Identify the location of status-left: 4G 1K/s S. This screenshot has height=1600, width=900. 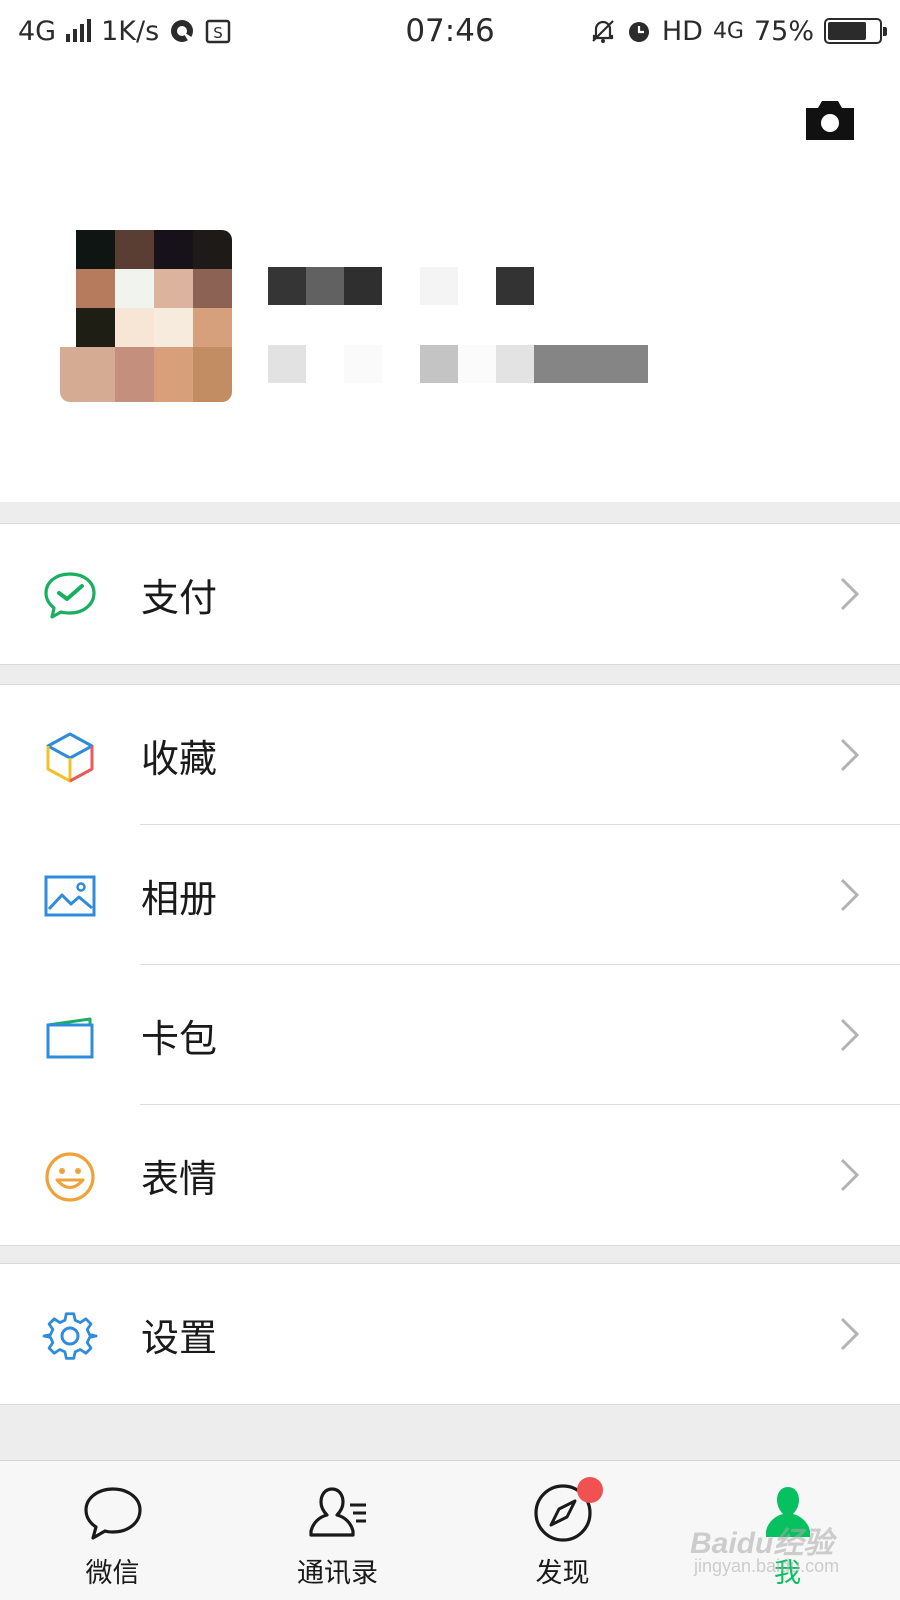
(124, 31).